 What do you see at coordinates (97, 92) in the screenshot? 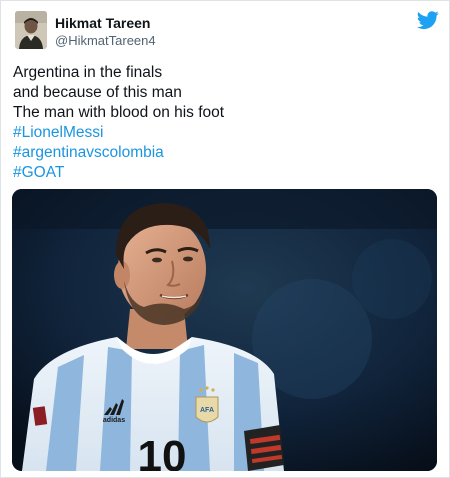
I see `tweet-line: and because of this man` at bounding box center [97, 92].